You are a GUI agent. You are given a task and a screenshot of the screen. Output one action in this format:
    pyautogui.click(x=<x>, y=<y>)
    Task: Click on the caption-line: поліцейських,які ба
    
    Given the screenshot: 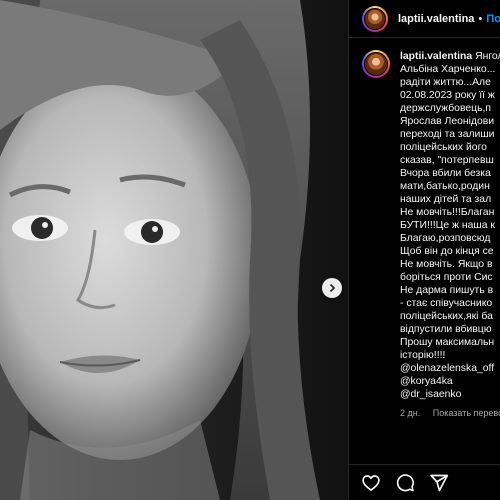 What is the action you would take?
    pyautogui.click(x=446, y=316)
    